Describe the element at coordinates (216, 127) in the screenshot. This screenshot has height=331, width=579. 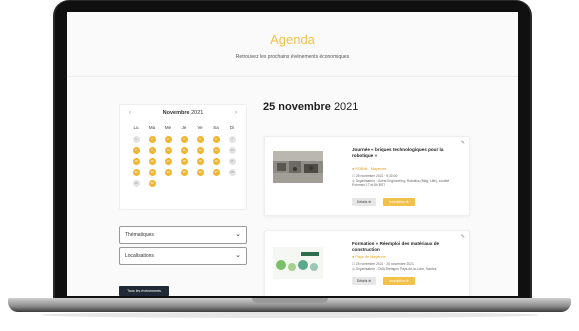
I see `calendar-day-name: Sa` at that location.